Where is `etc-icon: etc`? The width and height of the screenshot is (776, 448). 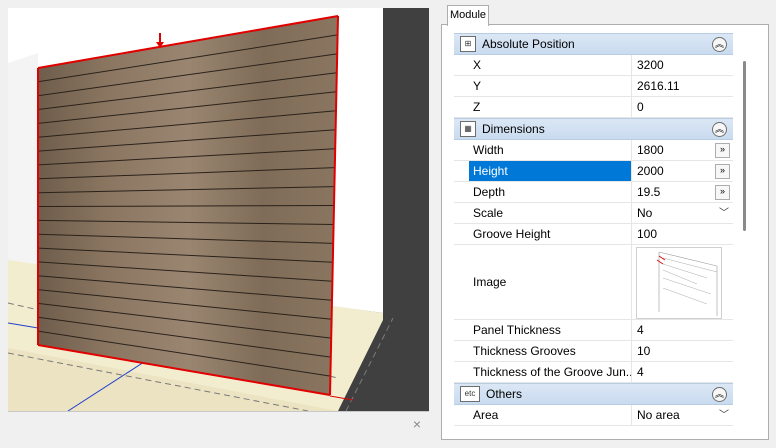 etc-icon: etc is located at coordinates (470, 394).